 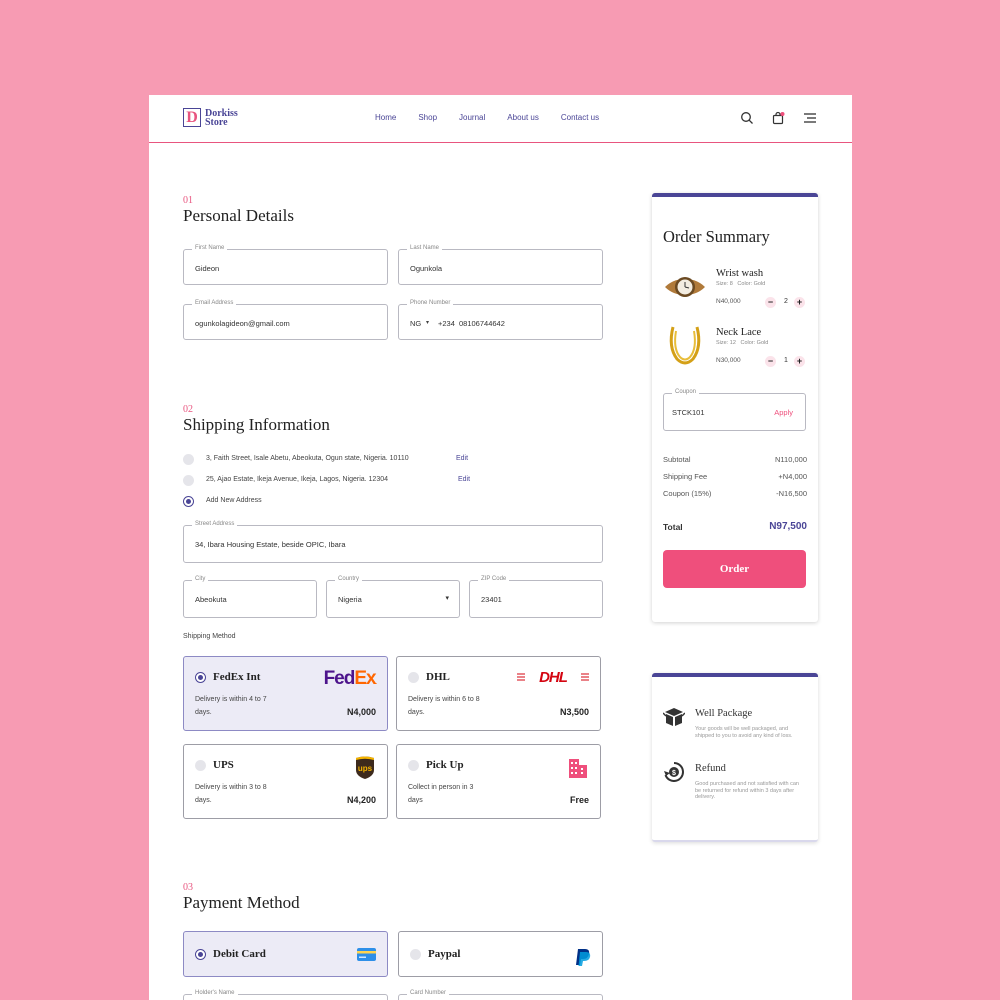 I want to click on payment-method-title: Payment Method, so click(x=241, y=902).